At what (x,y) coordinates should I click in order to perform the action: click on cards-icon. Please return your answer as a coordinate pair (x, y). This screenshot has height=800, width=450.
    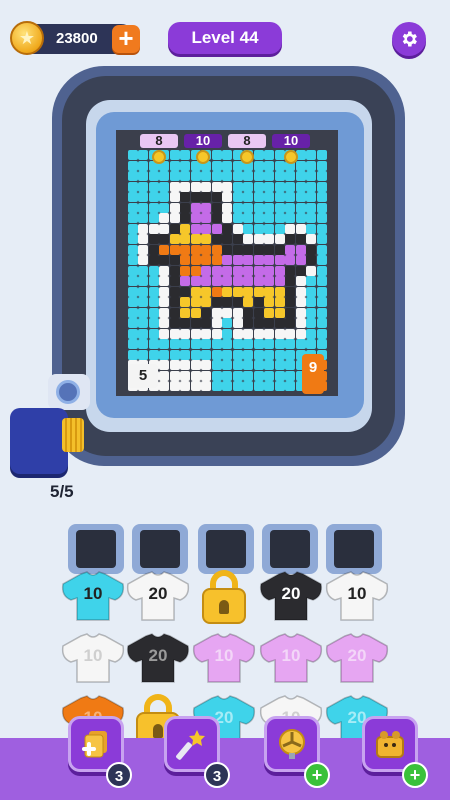
    Looking at the image, I should click on (94, 744).